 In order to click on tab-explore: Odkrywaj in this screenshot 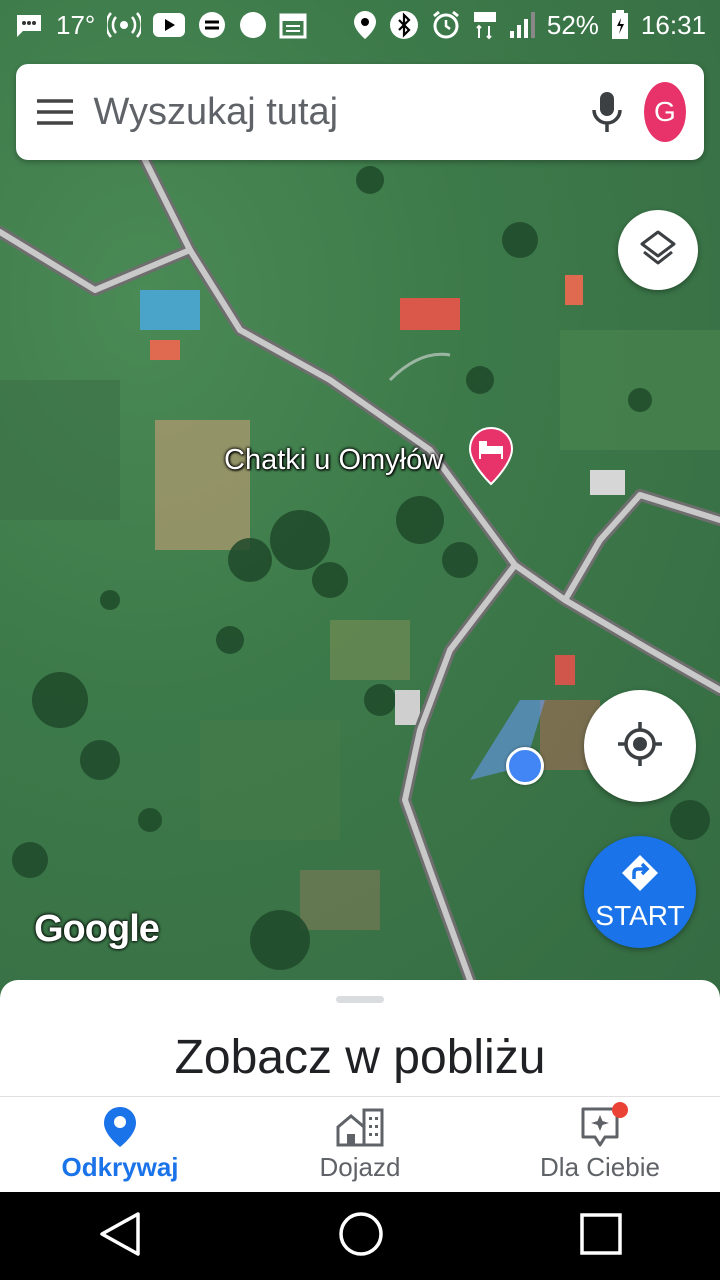, I will do `click(120, 1144)`.